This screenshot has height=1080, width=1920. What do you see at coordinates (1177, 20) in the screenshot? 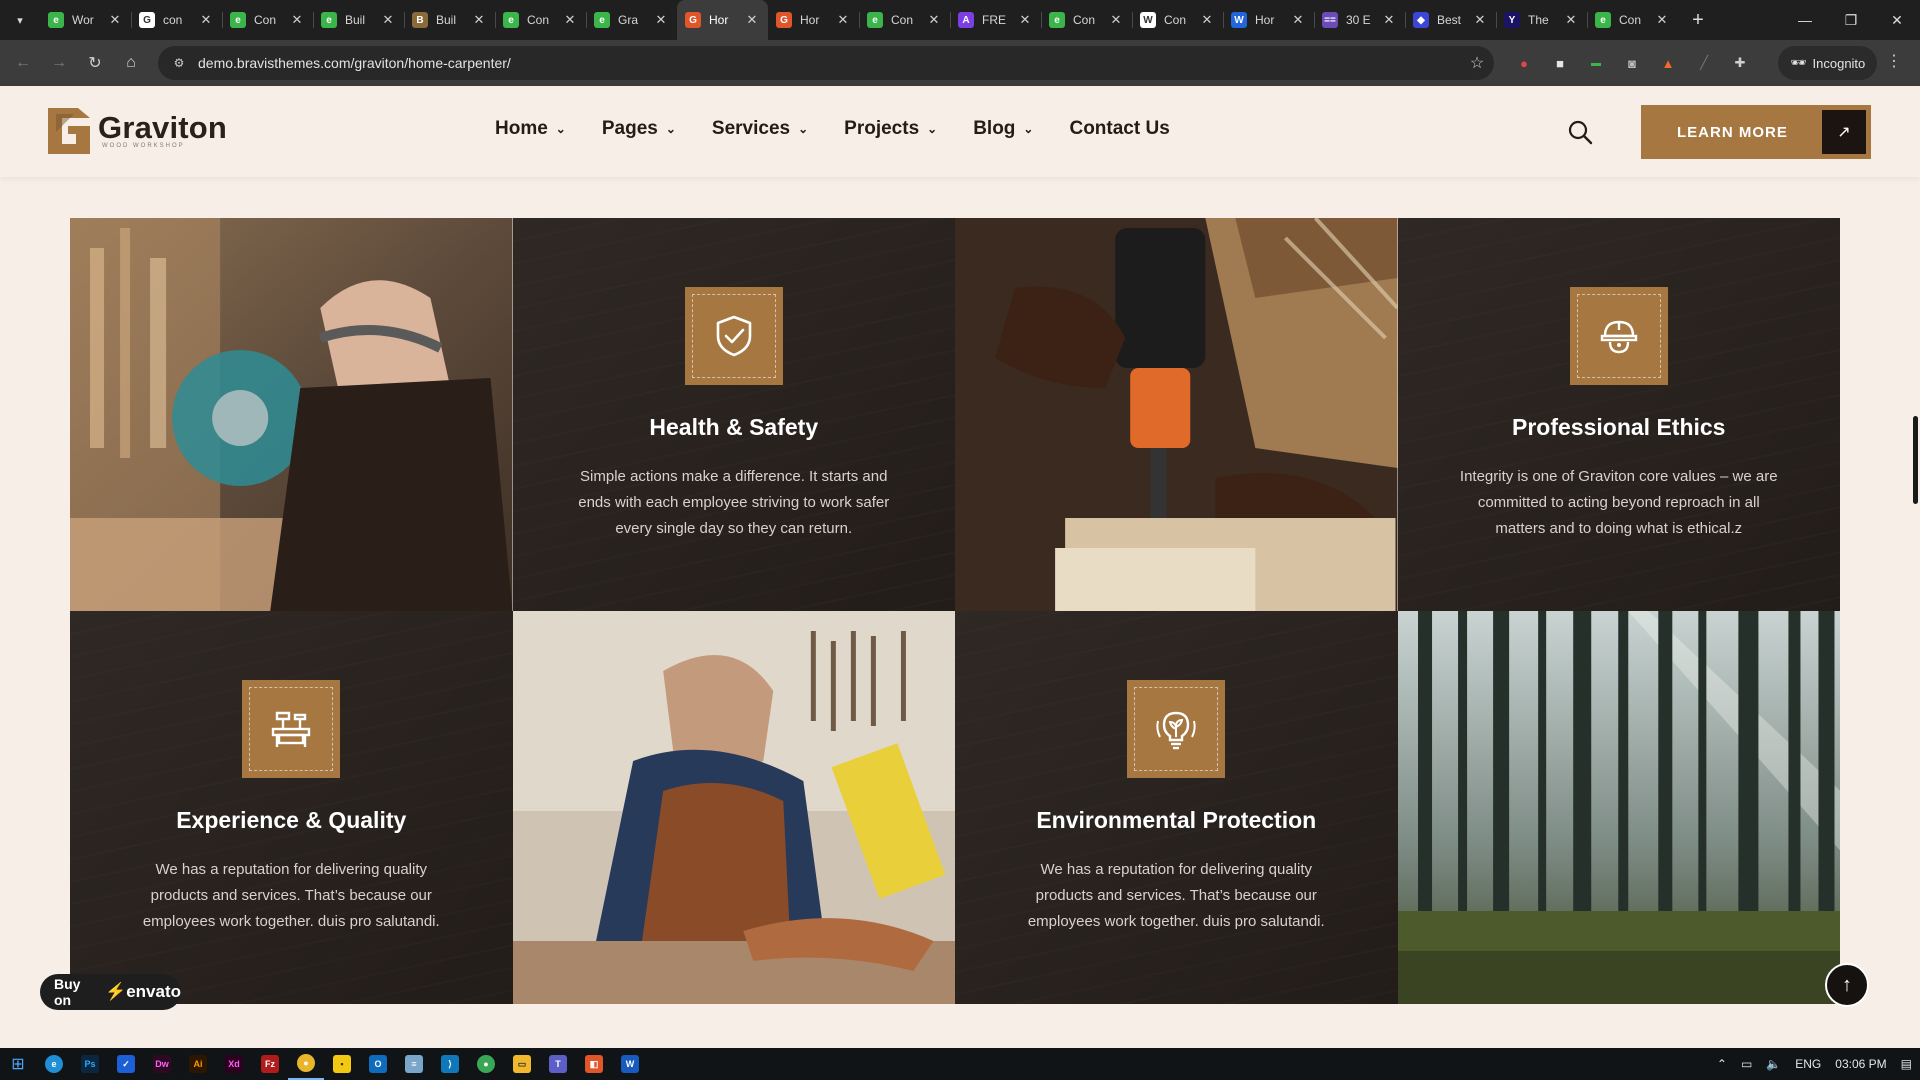
I see `browser-tab: W Con ✕` at bounding box center [1177, 20].